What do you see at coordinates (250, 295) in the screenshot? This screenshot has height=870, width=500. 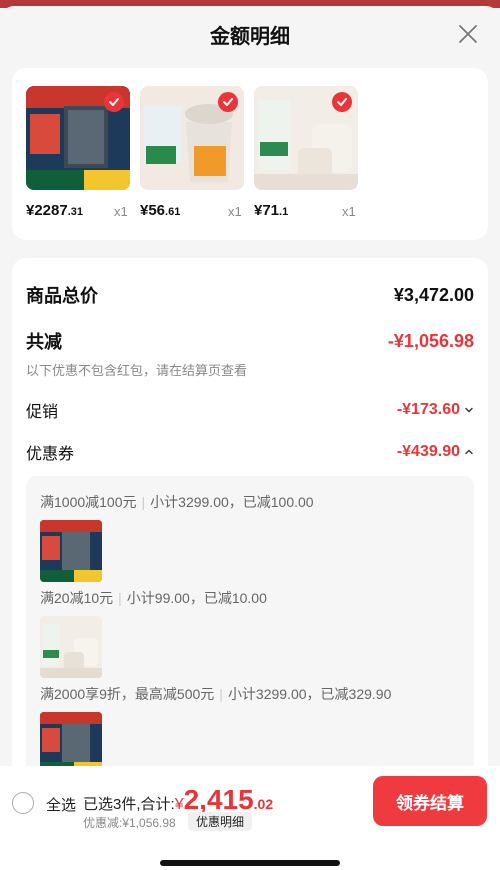 I see `total-price-row: 商品总价 ¥3,472.00` at bounding box center [250, 295].